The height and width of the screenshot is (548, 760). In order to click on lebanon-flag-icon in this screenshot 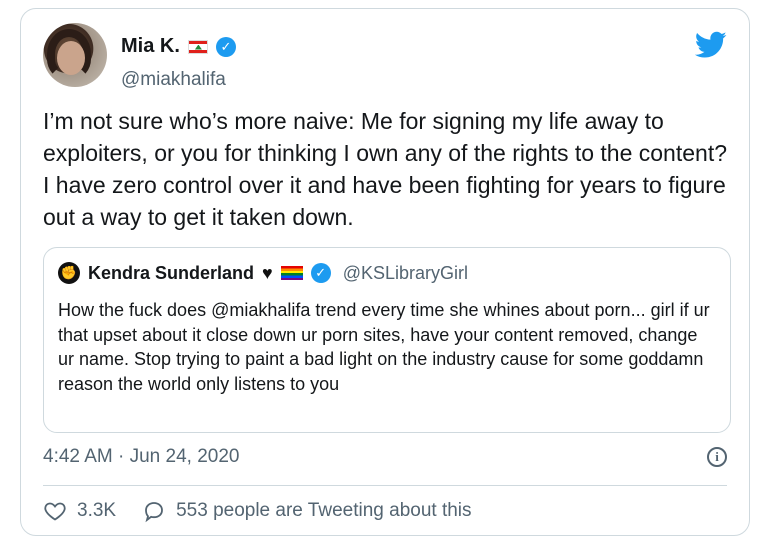, I will do `click(197, 46)`.